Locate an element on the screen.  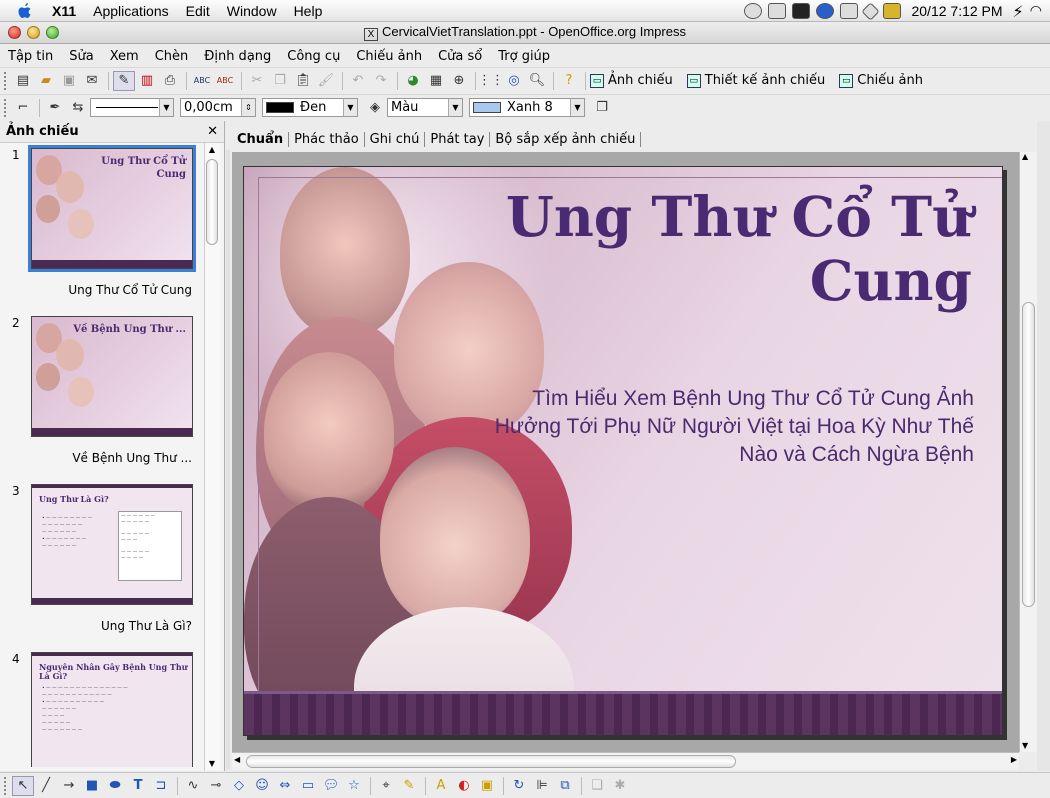
menubar-clock: 20/12 7:12 PM is located at coordinates (956, 11).